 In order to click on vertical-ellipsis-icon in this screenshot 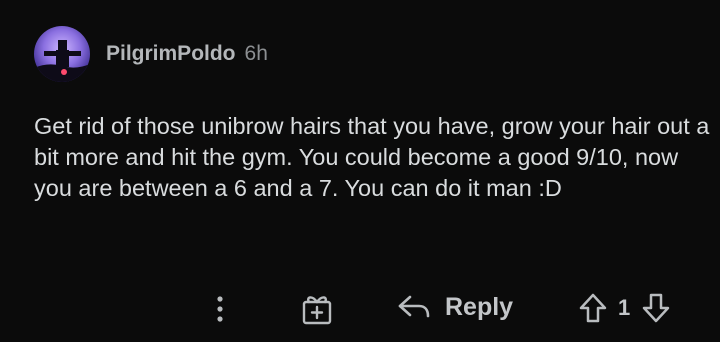, I will do `click(220, 309)`.